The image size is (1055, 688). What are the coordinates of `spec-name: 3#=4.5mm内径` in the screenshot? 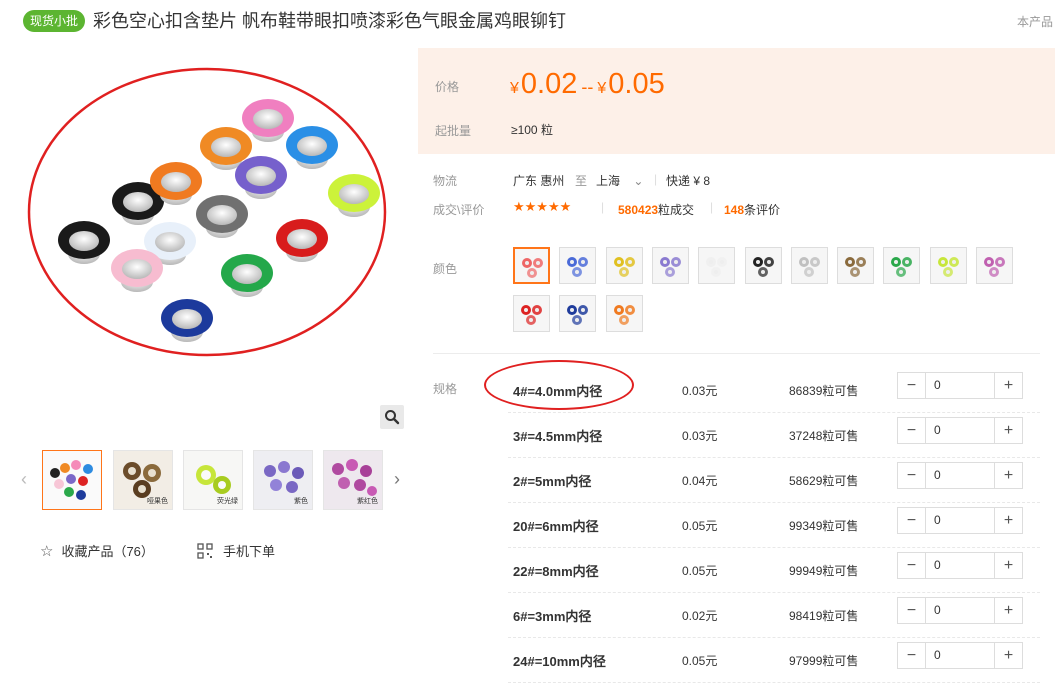 It's located at (558, 436).